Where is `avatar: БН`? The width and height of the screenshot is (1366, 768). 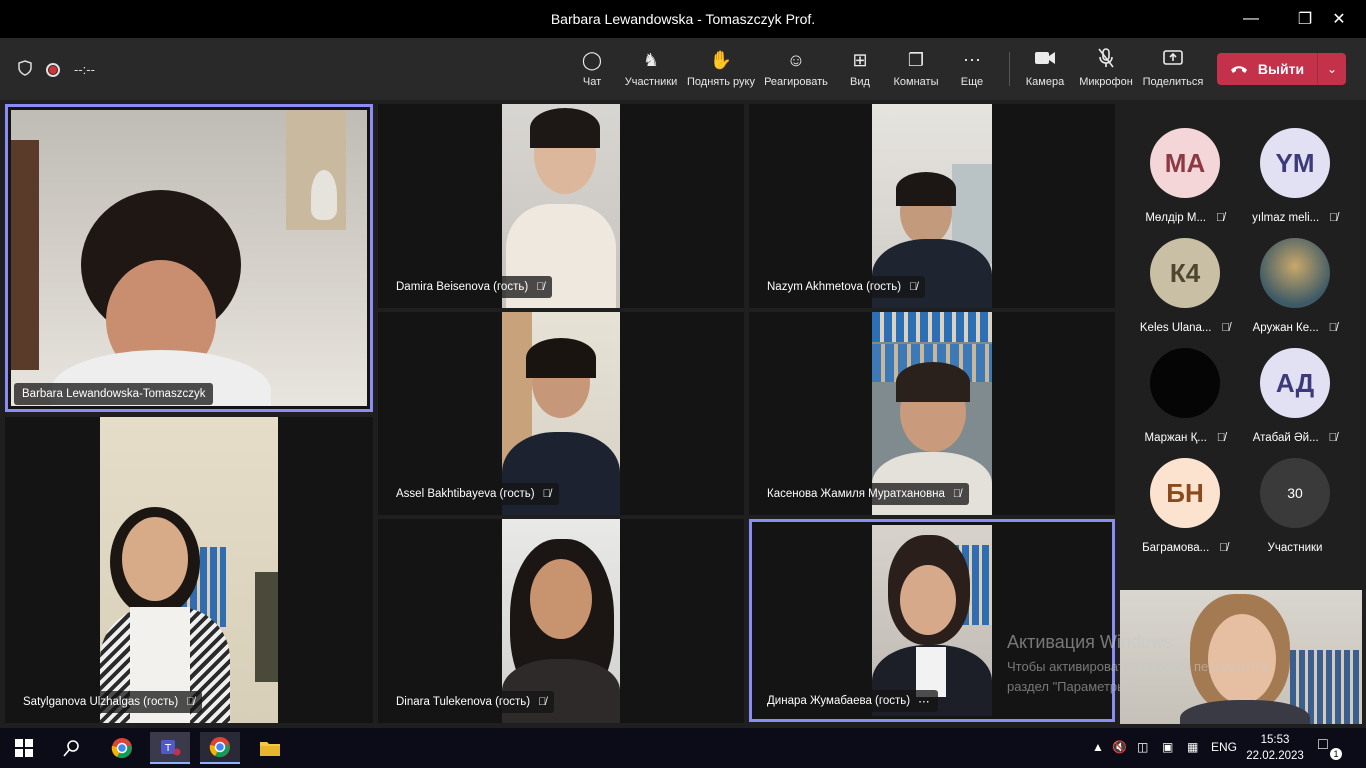
avatar: БН is located at coordinates (1185, 493).